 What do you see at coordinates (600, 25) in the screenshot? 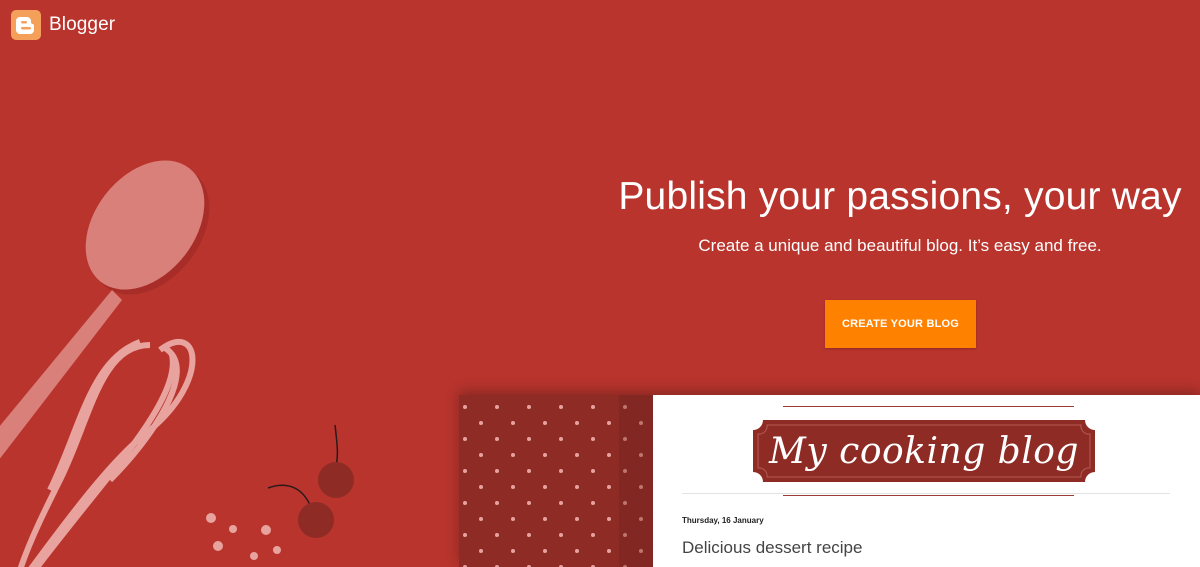
I see `top-bar: Blogger` at bounding box center [600, 25].